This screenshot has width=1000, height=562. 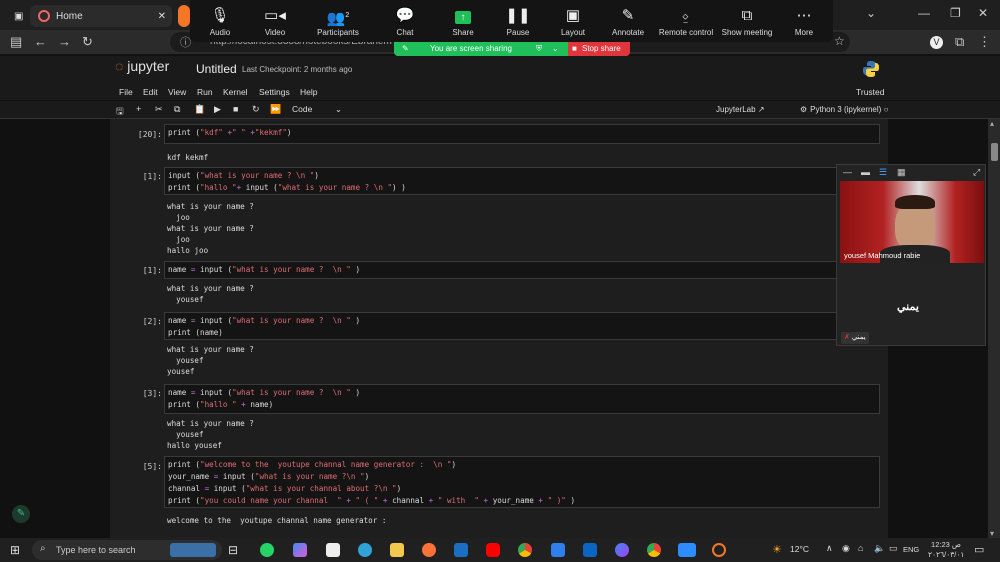 What do you see at coordinates (590, 550) in the screenshot?
I see `linkedin-icon` at bounding box center [590, 550].